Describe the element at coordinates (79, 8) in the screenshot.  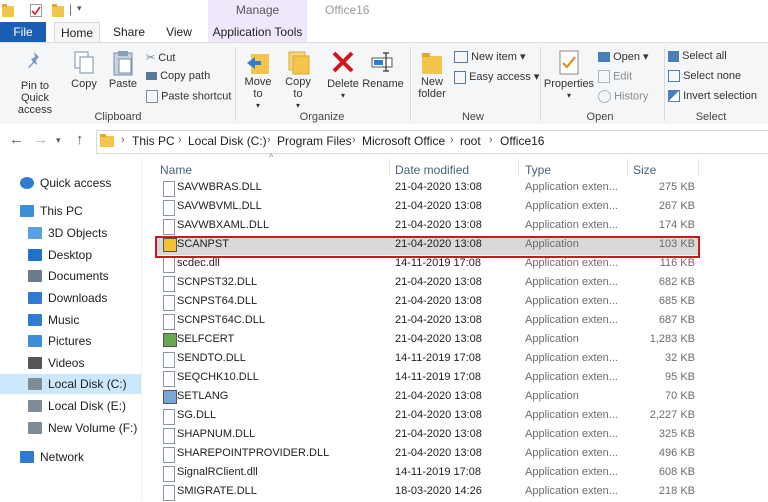
I see `customize-qa-icon: ▾` at that location.